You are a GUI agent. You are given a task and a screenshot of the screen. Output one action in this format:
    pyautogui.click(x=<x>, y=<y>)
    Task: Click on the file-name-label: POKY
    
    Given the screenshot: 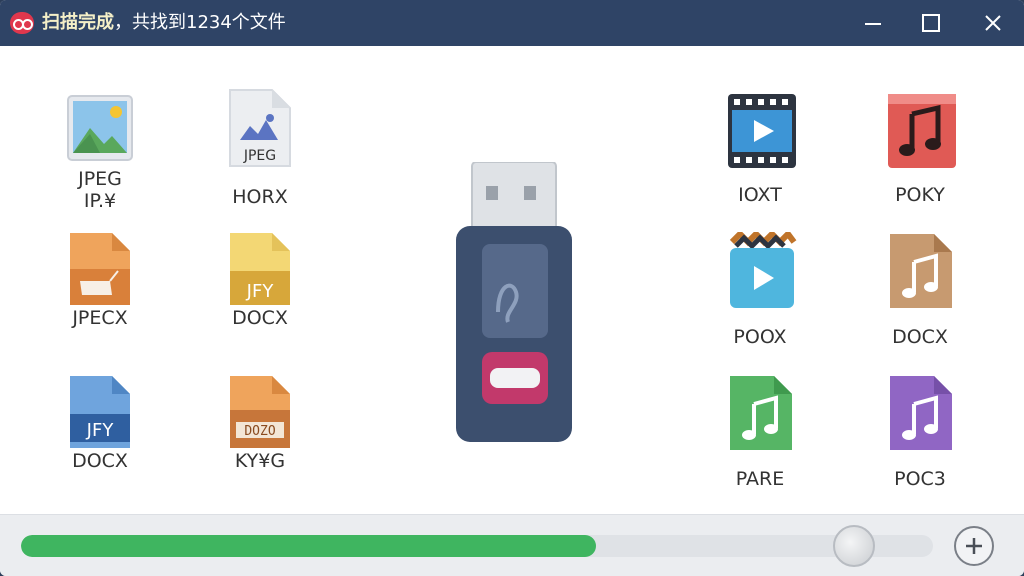 What is the action you would take?
    pyautogui.click(x=920, y=195)
    